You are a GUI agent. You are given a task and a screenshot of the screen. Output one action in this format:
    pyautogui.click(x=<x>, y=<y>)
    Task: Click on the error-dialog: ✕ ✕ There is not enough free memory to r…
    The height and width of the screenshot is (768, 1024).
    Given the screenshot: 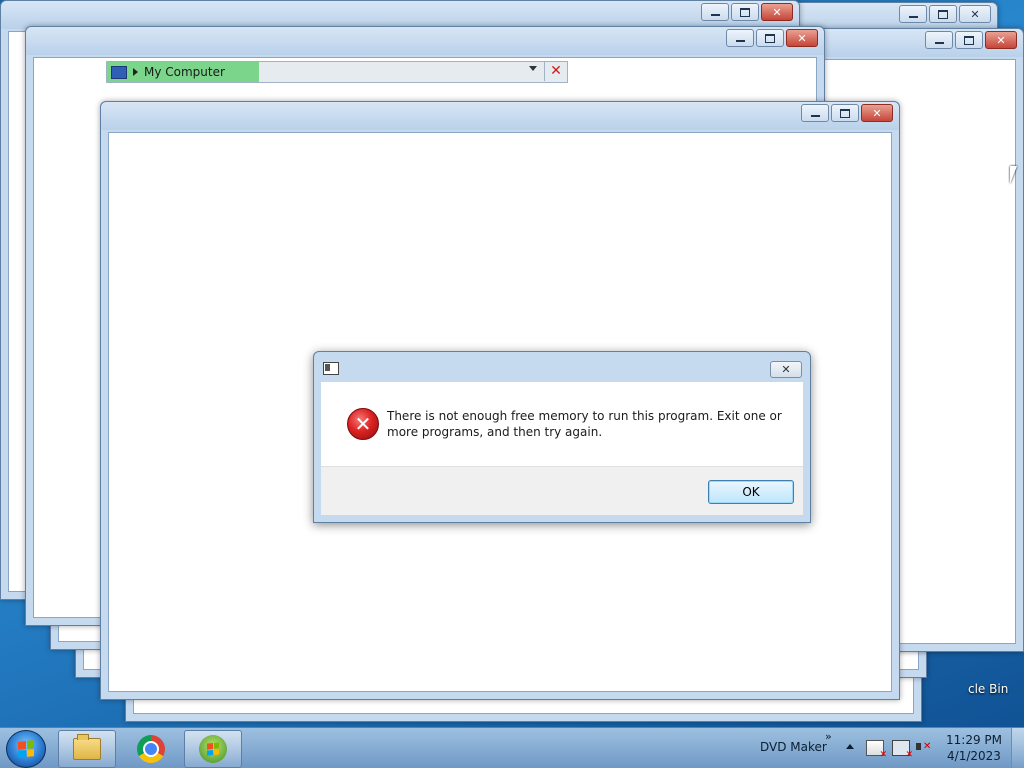 What is the action you would take?
    pyautogui.click(x=562, y=437)
    